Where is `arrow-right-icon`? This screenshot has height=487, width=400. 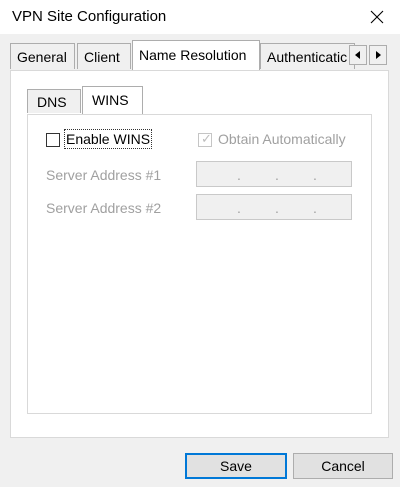 arrow-right-icon is located at coordinates (378, 55).